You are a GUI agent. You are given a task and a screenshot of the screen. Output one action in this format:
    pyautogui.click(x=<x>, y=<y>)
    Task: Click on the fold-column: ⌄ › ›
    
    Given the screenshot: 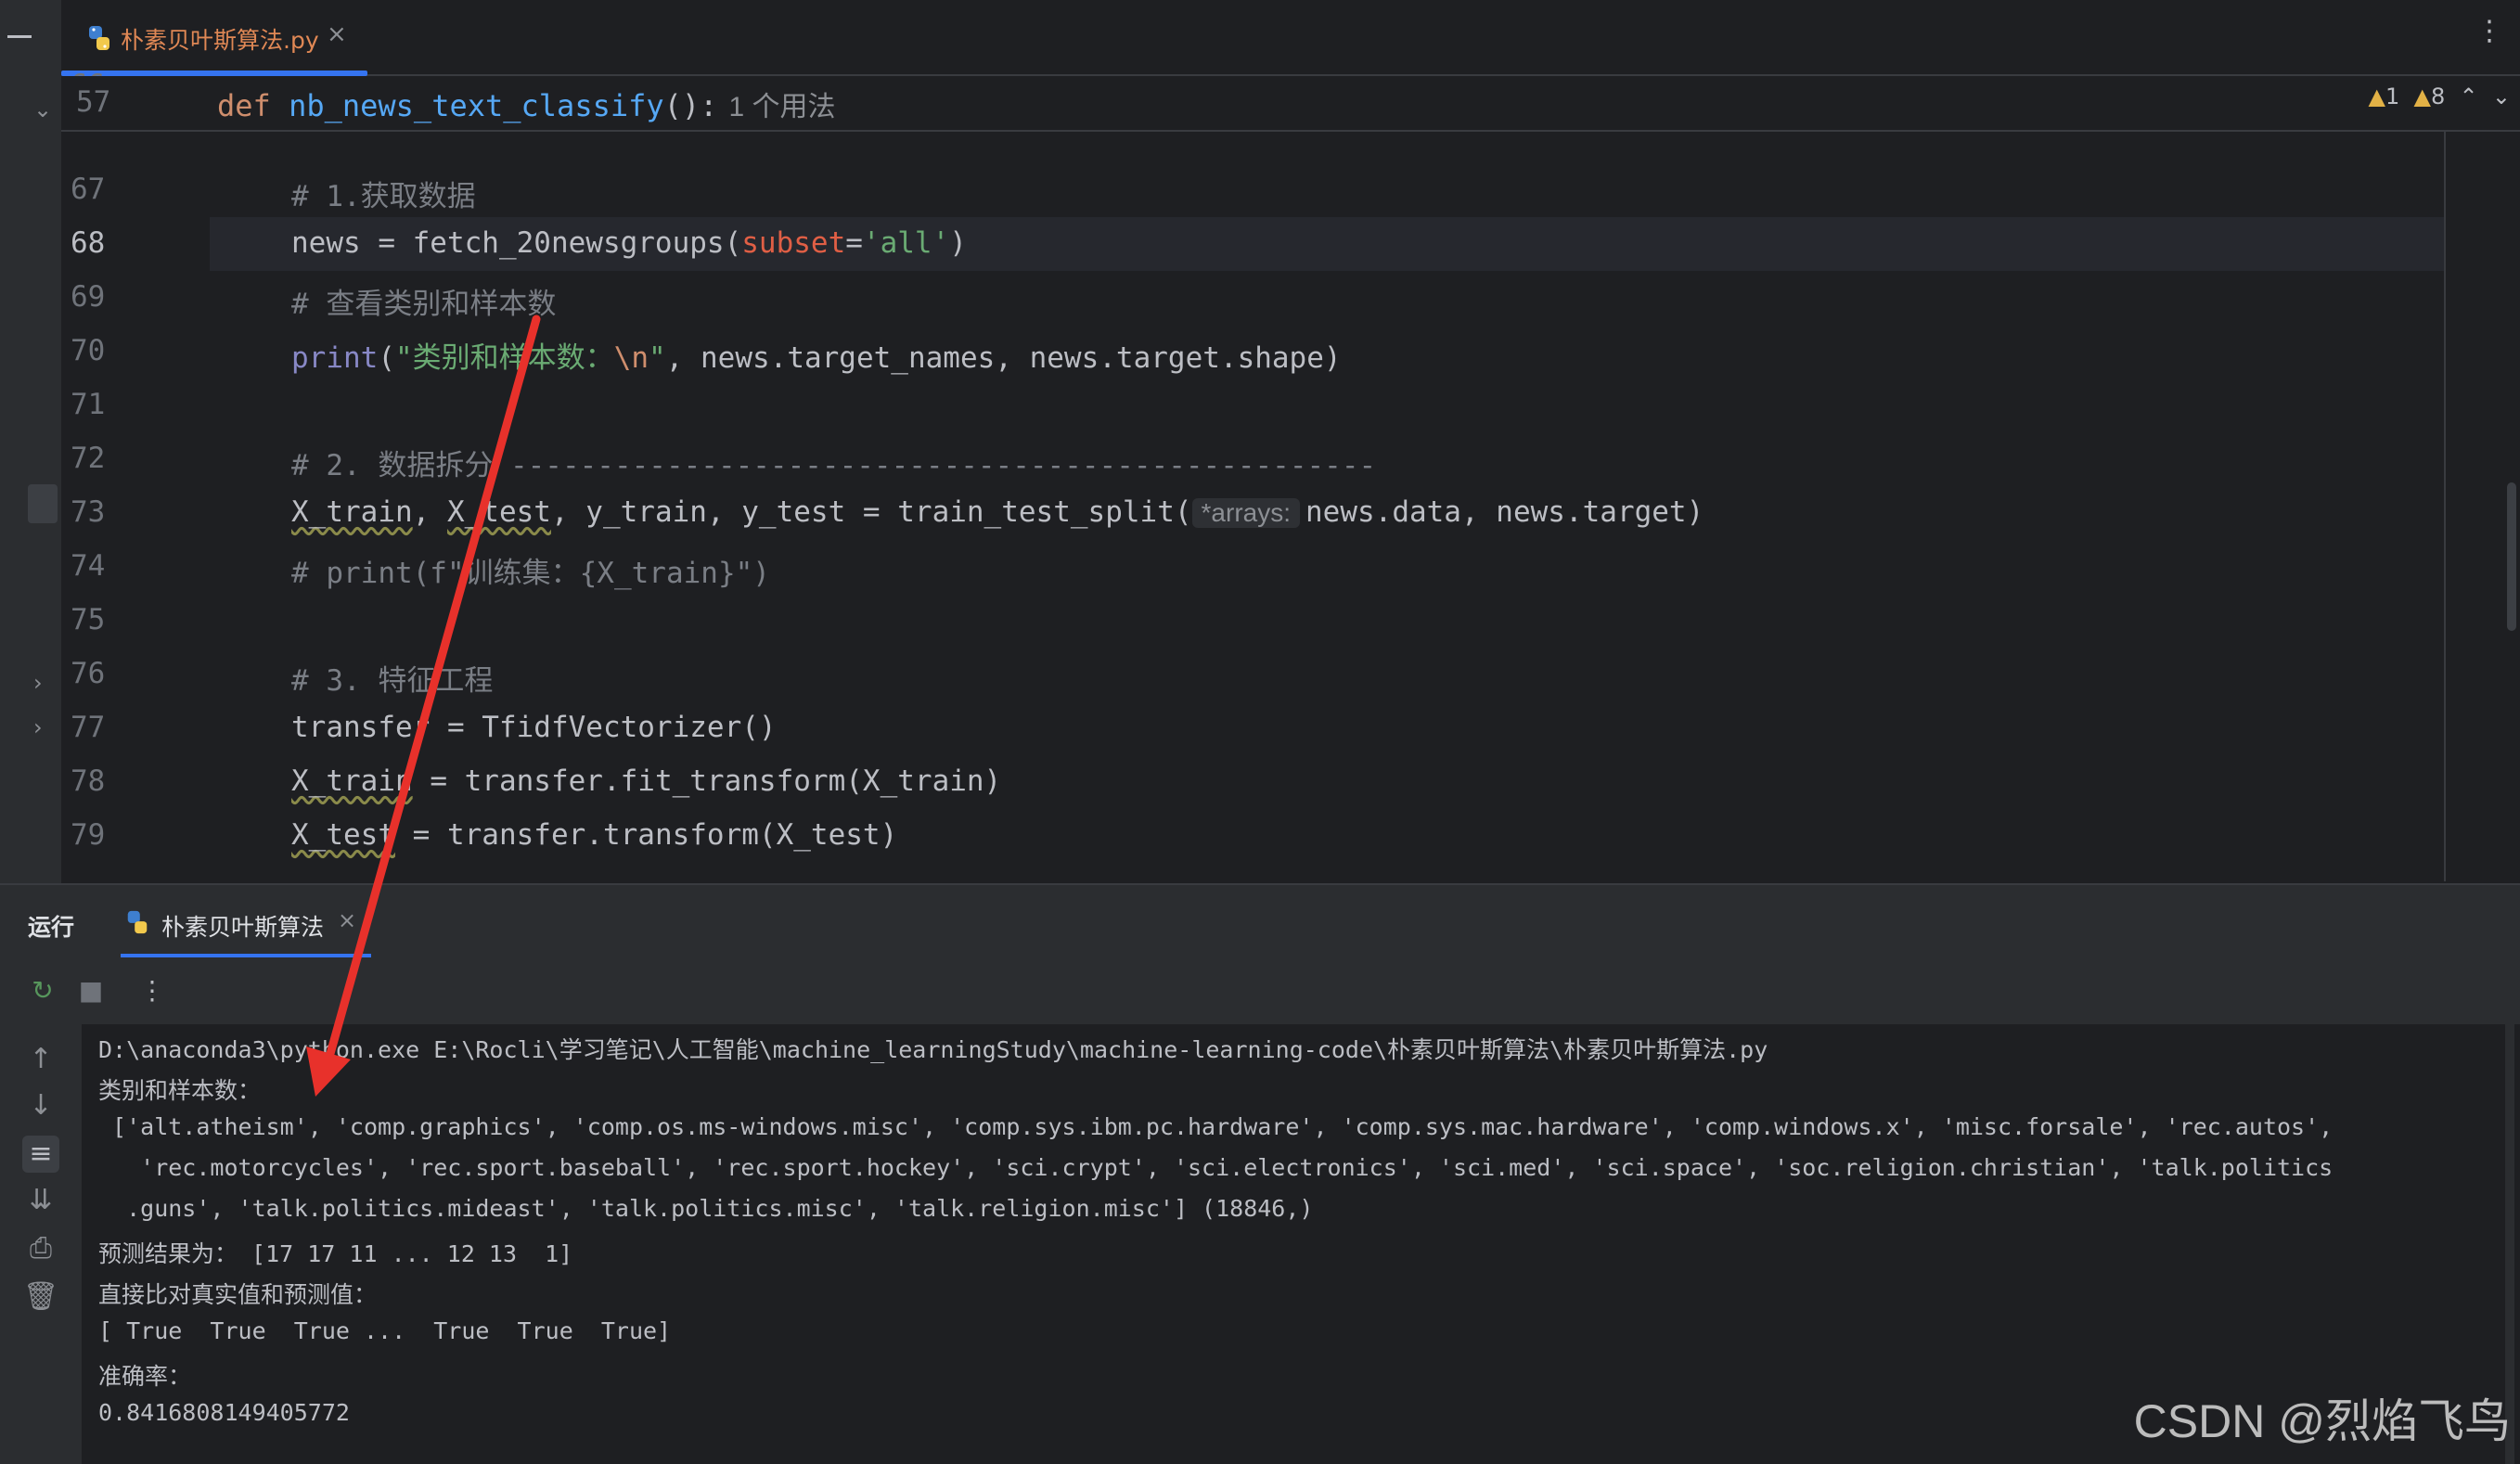 What is the action you would take?
    pyautogui.click(x=30, y=478)
    